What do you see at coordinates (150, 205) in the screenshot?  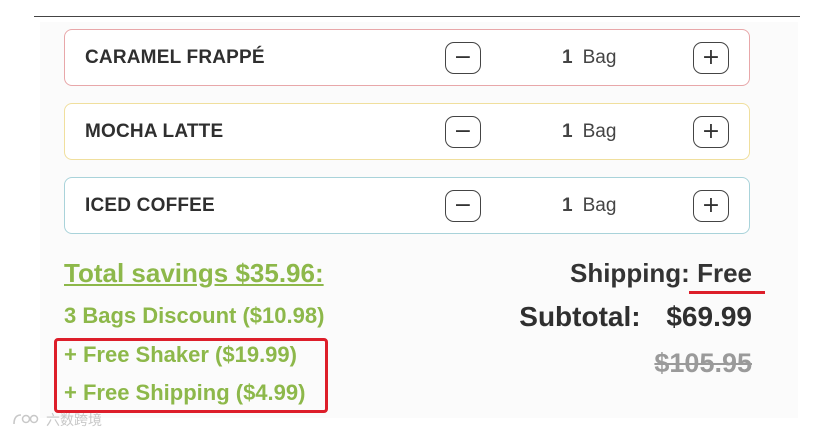 I see `item-name: ICED COFFEE` at bounding box center [150, 205].